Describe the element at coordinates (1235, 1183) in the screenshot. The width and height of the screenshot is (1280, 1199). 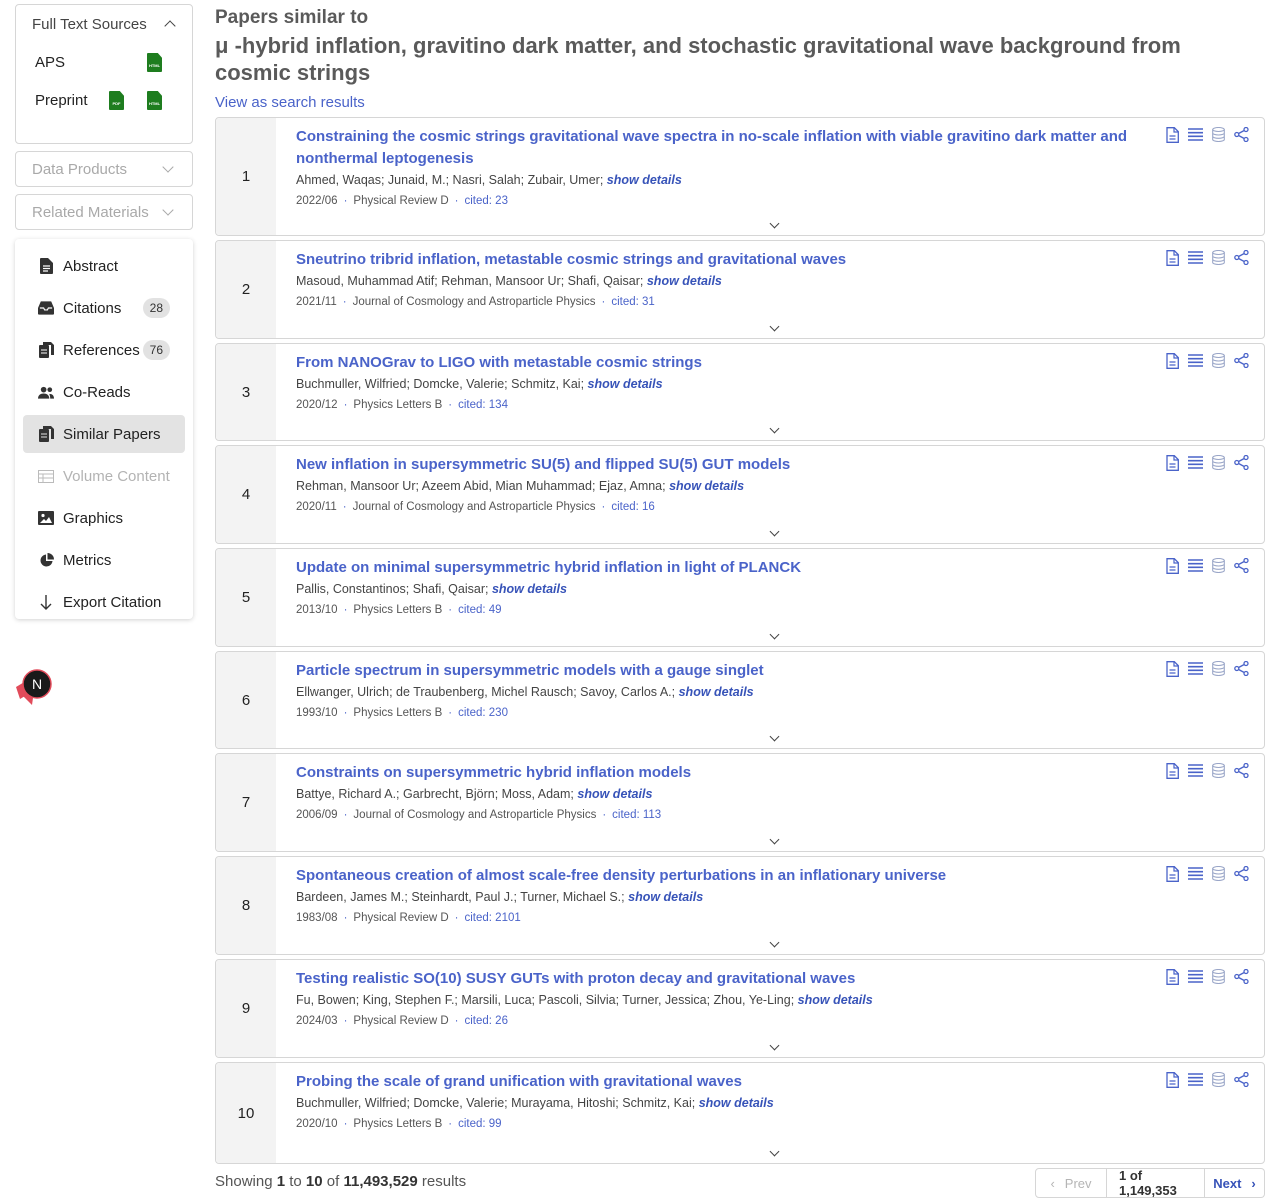
I see `next-page-button: Next ›` at that location.